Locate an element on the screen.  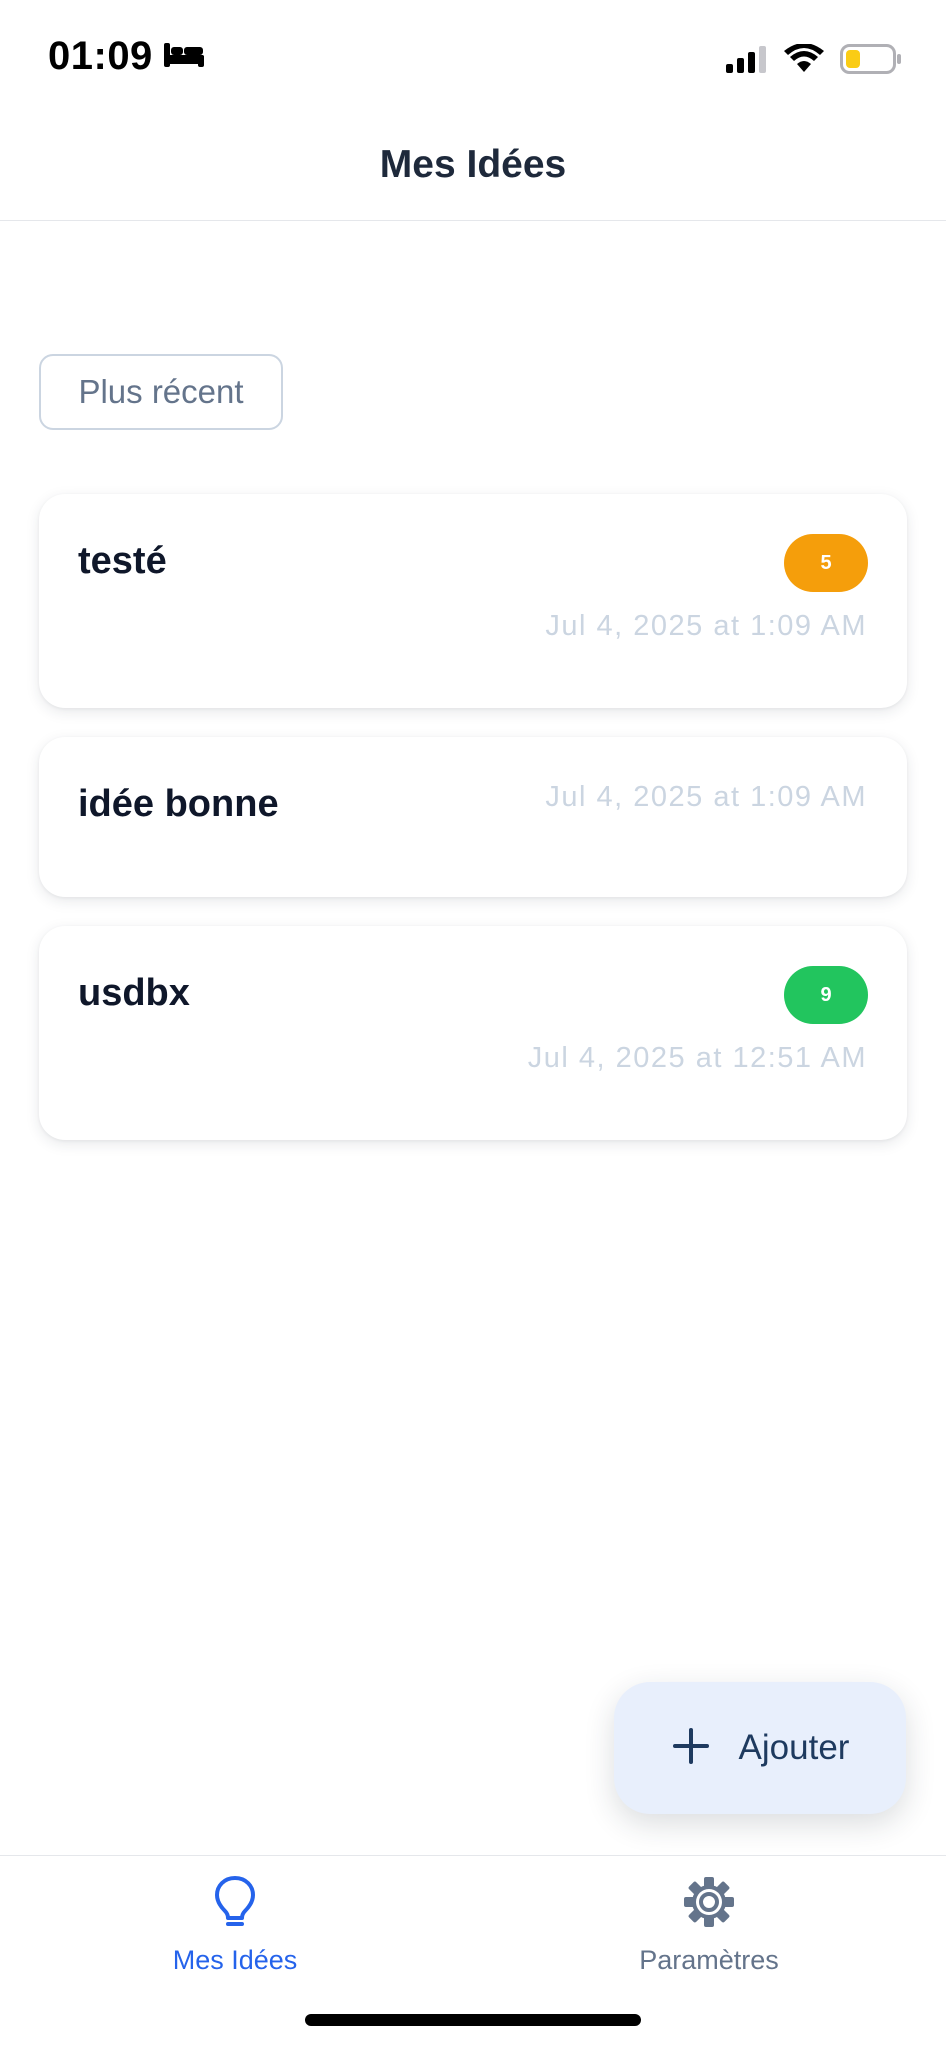
idea-date: Jul 4, 2025 at 12:51 AM is located at coordinates (697, 1058).